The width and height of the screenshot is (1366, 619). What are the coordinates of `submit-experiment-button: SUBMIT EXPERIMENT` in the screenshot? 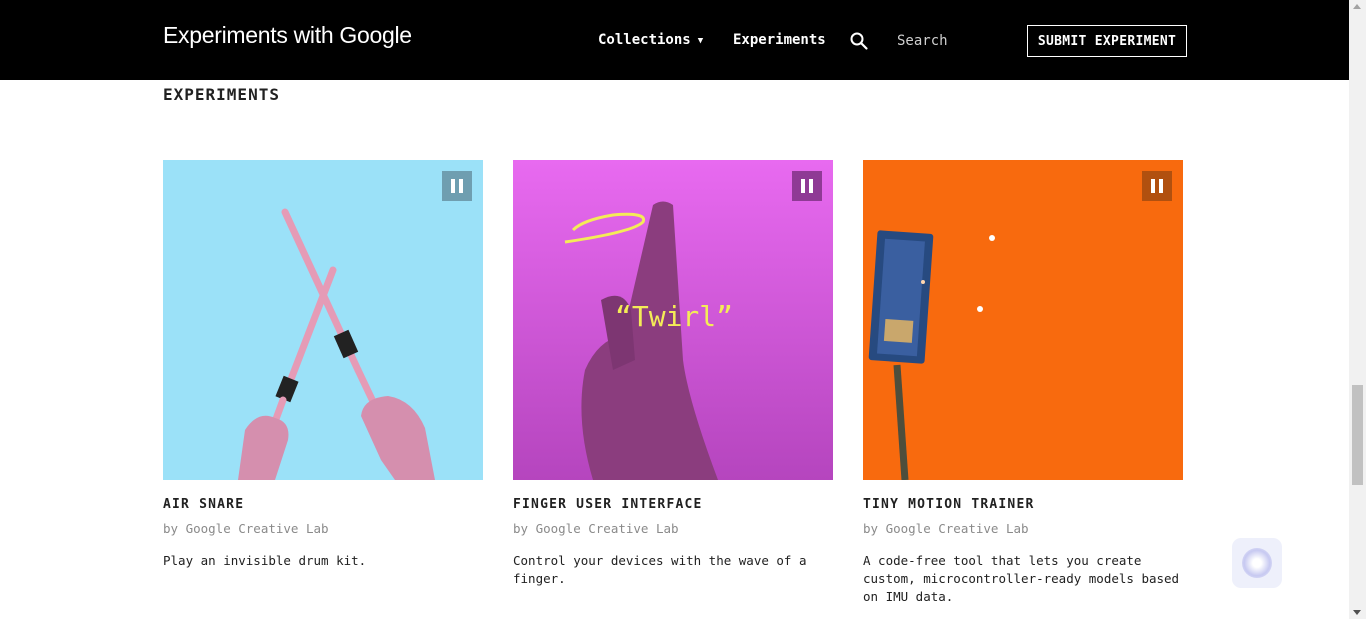 It's located at (1107, 41).